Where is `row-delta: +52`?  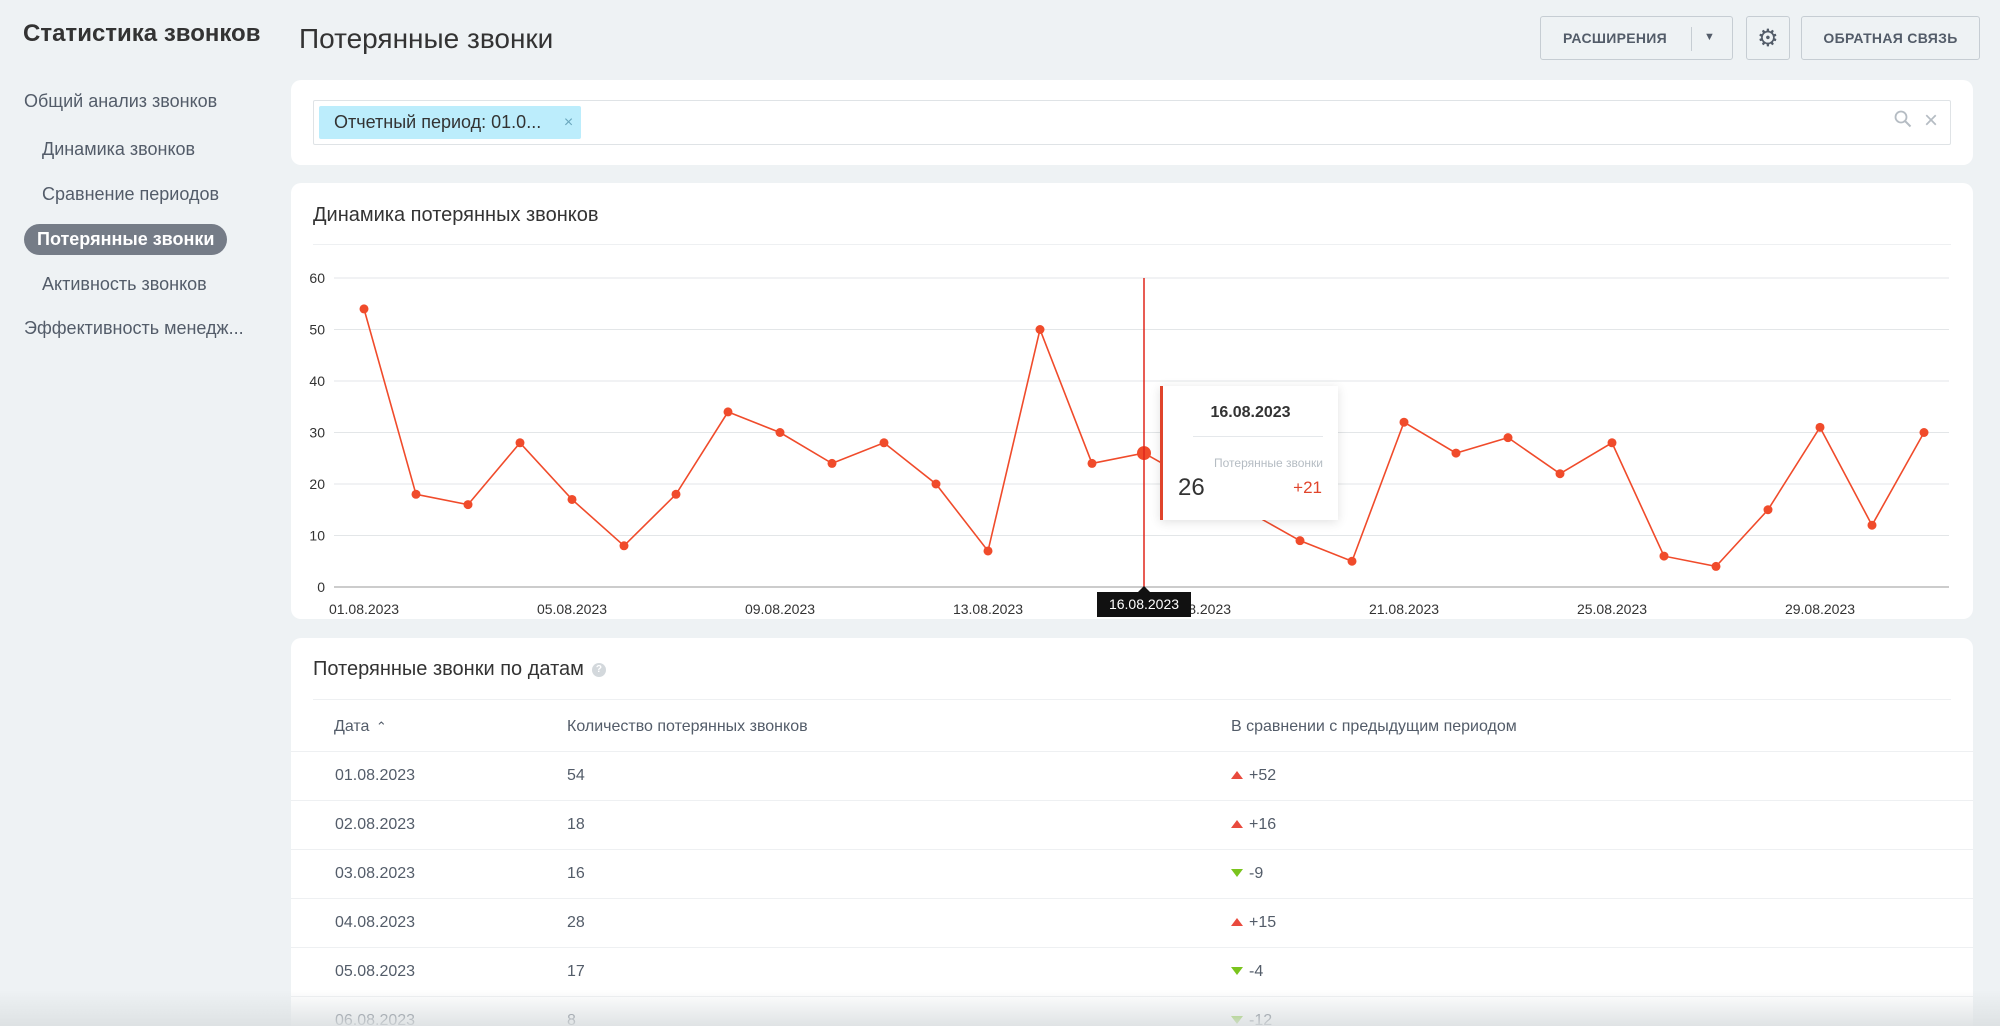
row-delta: +52 is located at coordinates (1263, 775).